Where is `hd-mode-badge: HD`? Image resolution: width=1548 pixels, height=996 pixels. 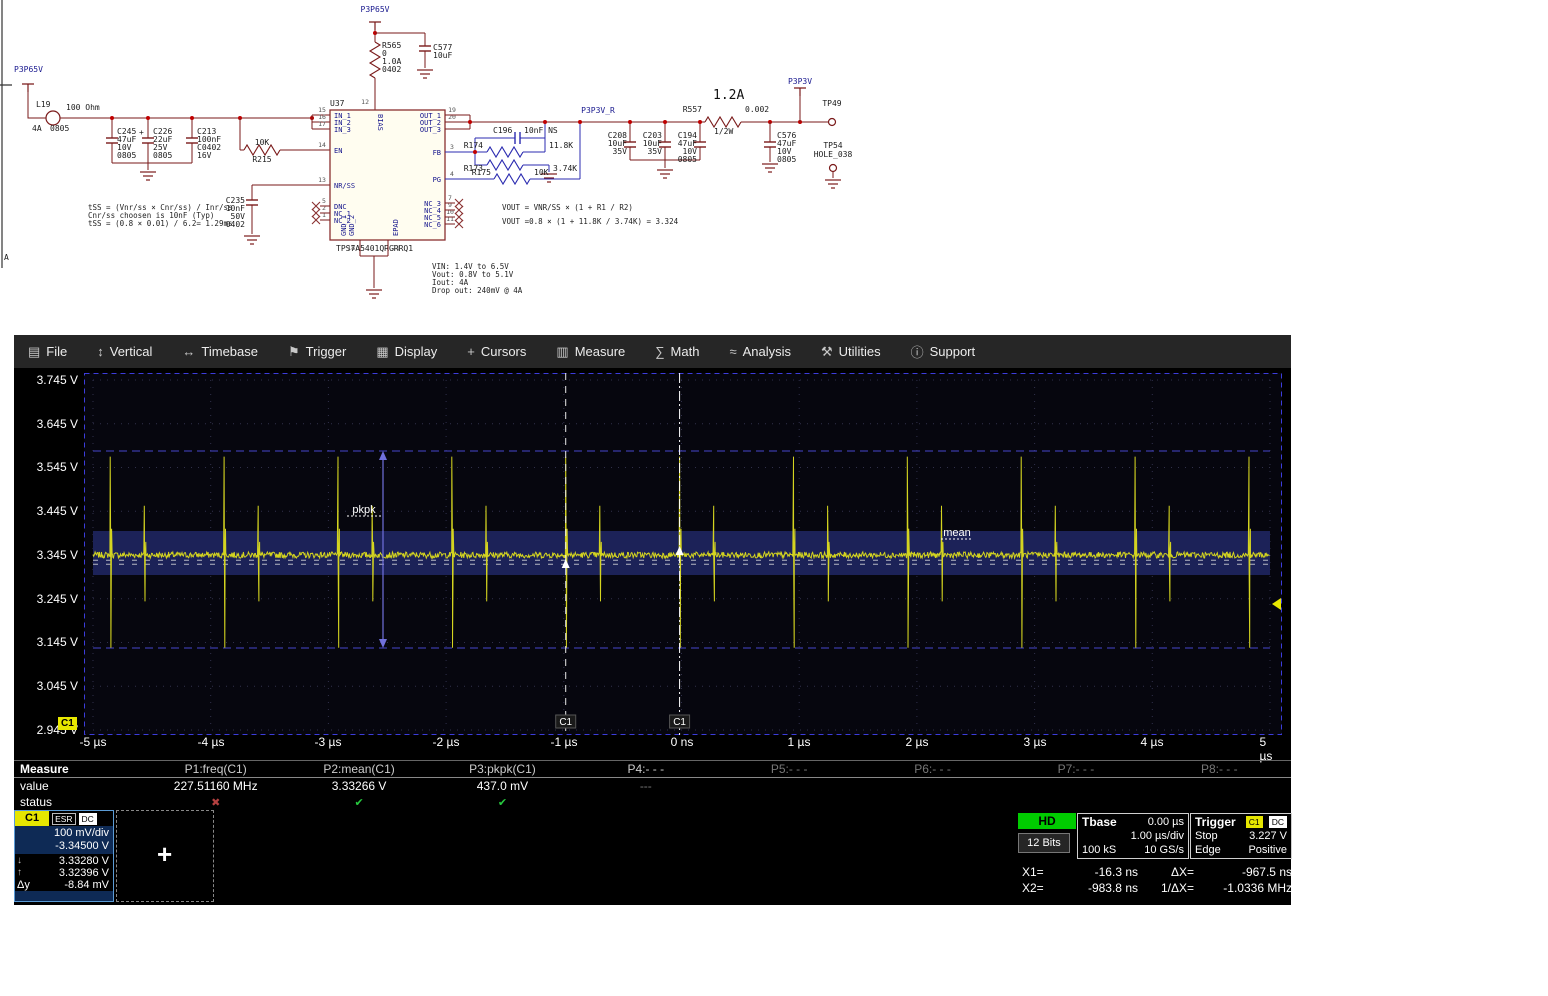
hd-mode-badge: HD is located at coordinates (1047, 821).